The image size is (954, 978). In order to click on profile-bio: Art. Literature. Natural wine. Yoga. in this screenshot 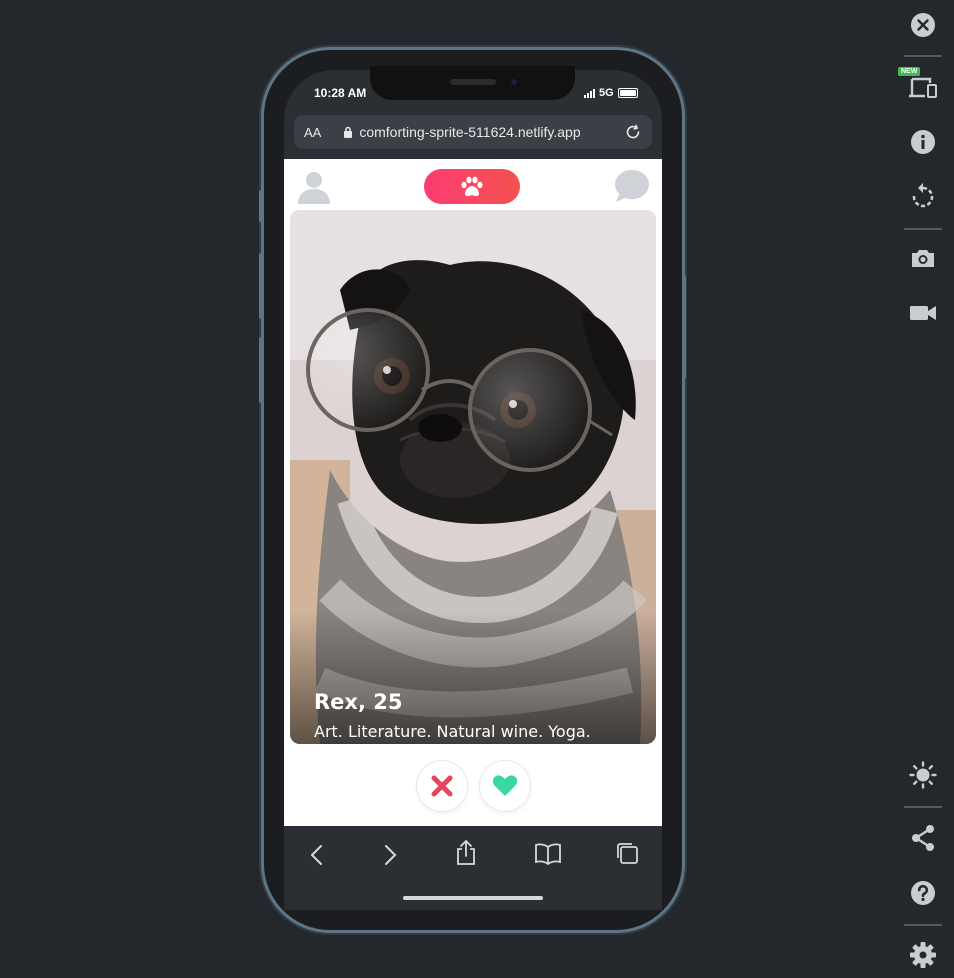, I will do `click(452, 731)`.